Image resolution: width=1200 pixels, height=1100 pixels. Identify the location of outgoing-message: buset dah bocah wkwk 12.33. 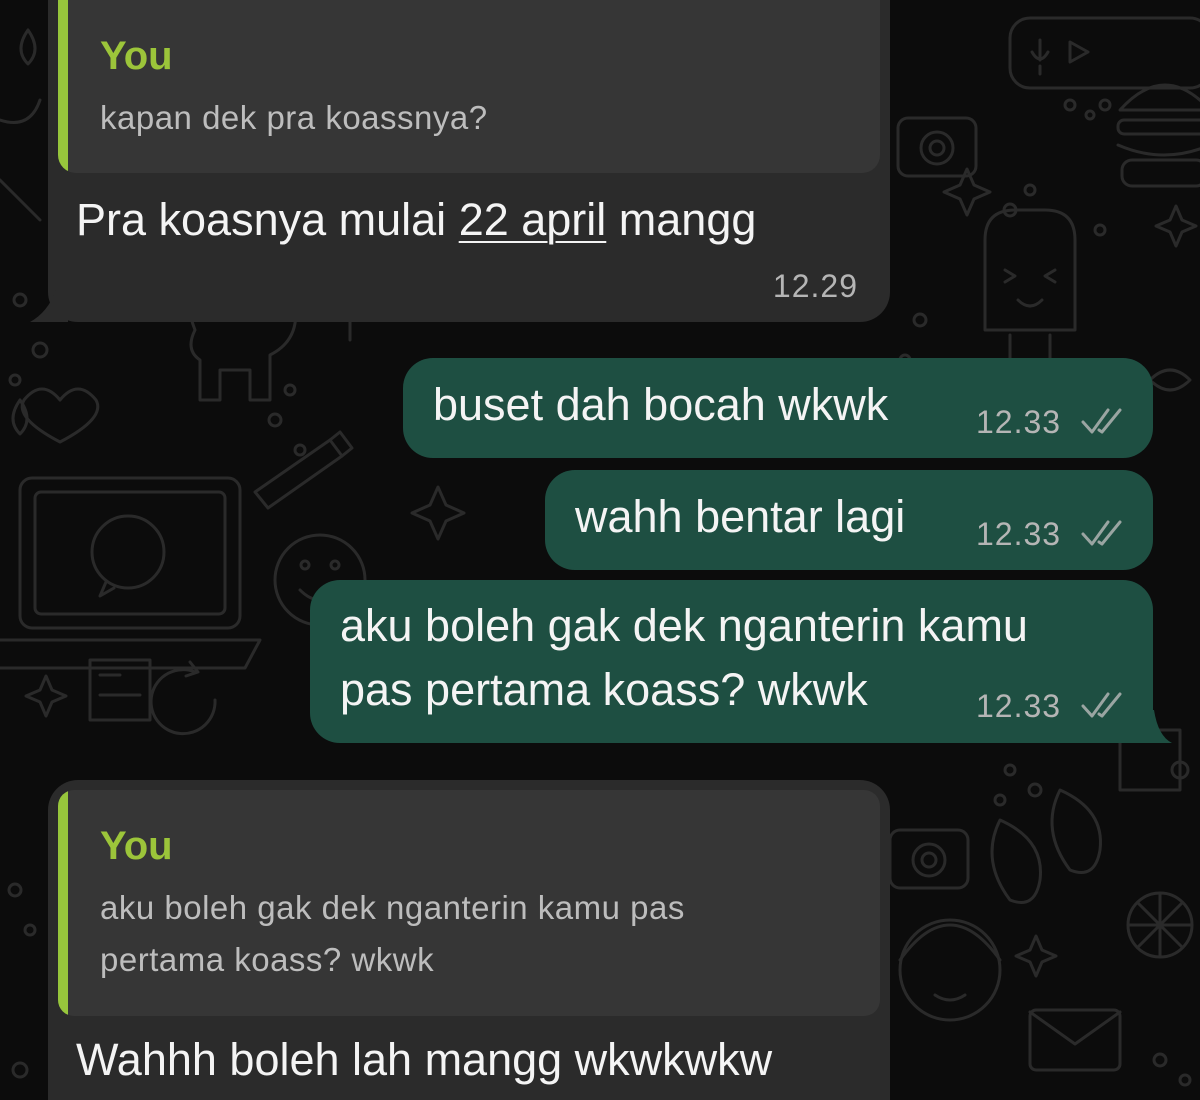
(778, 408).